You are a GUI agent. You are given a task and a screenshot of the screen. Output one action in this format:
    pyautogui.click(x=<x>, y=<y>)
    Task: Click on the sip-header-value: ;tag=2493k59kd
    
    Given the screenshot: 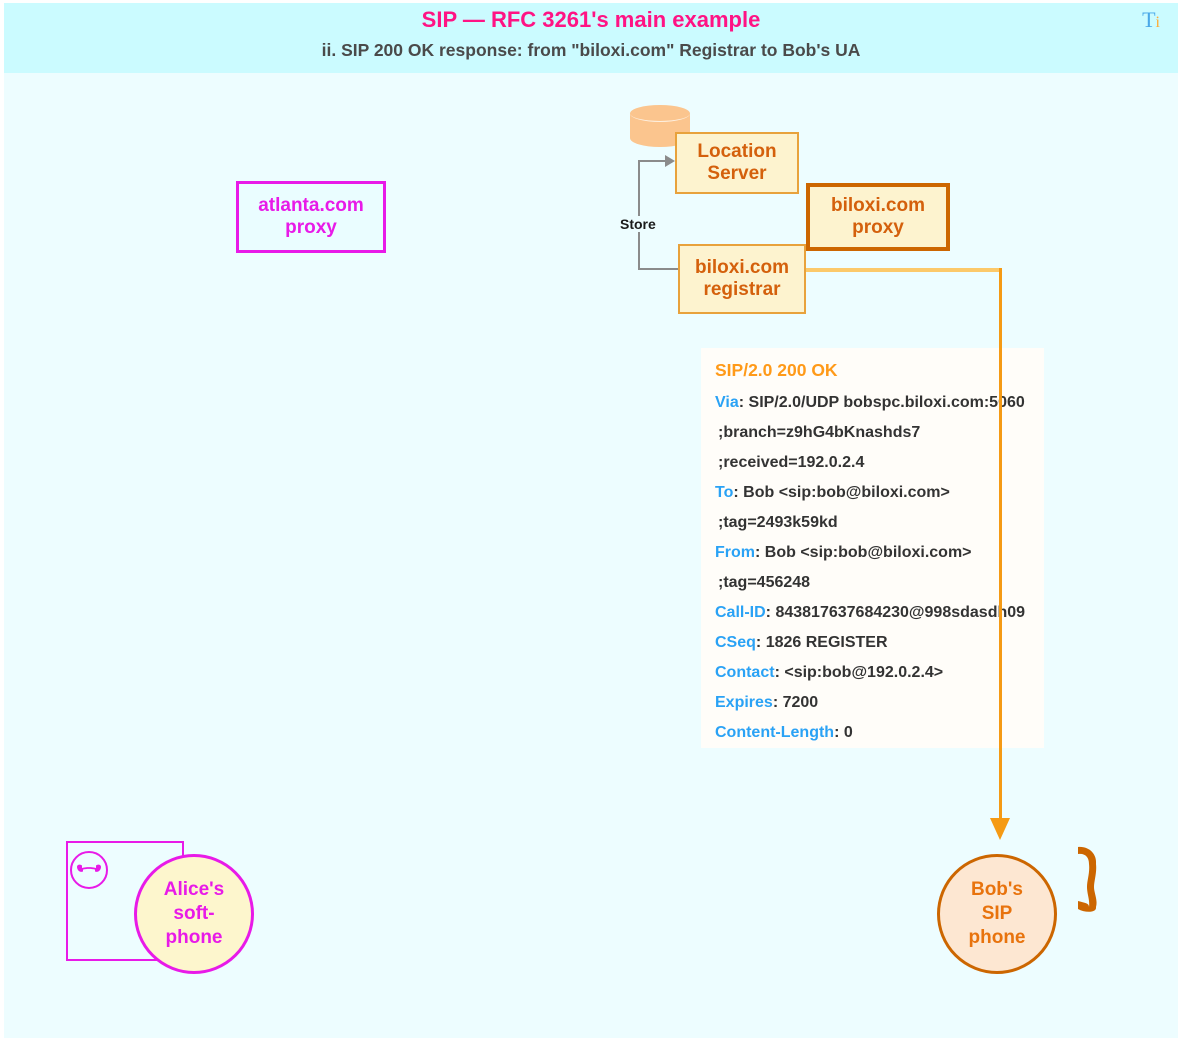 What is the action you would take?
    pyautogui.click(x=778, y=522)
    